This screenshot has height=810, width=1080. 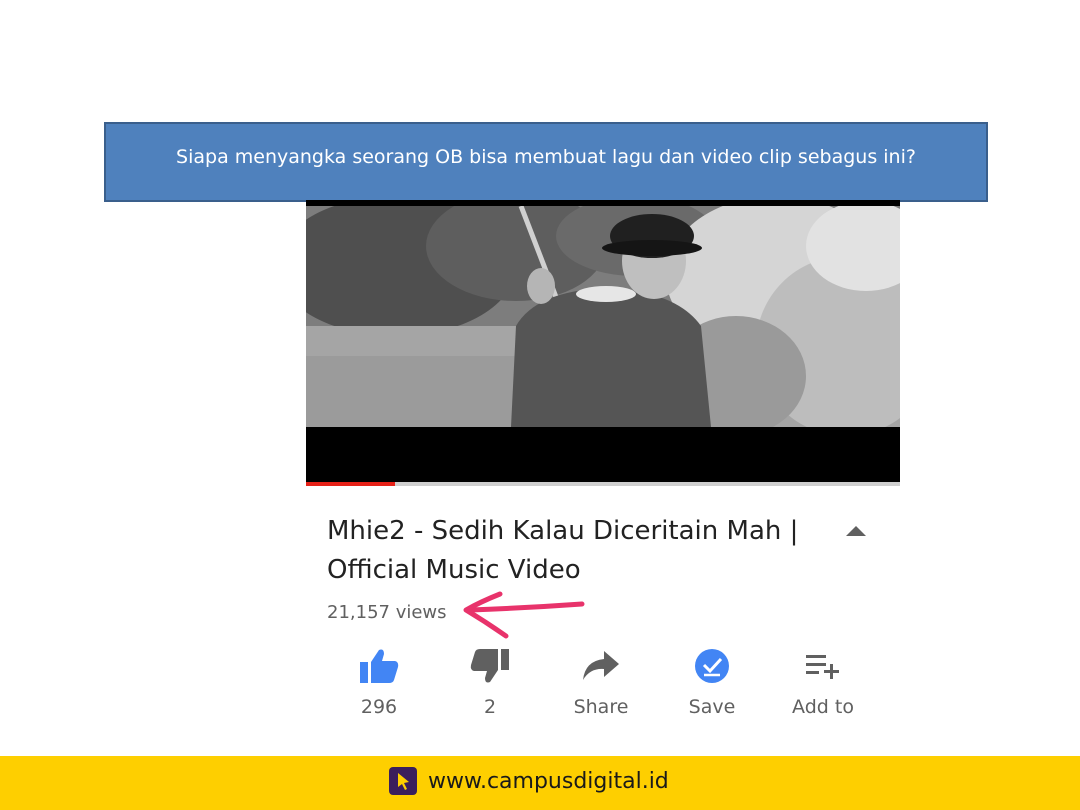 I want to click on cursor-logo-icon, so click(x=403, y=781).